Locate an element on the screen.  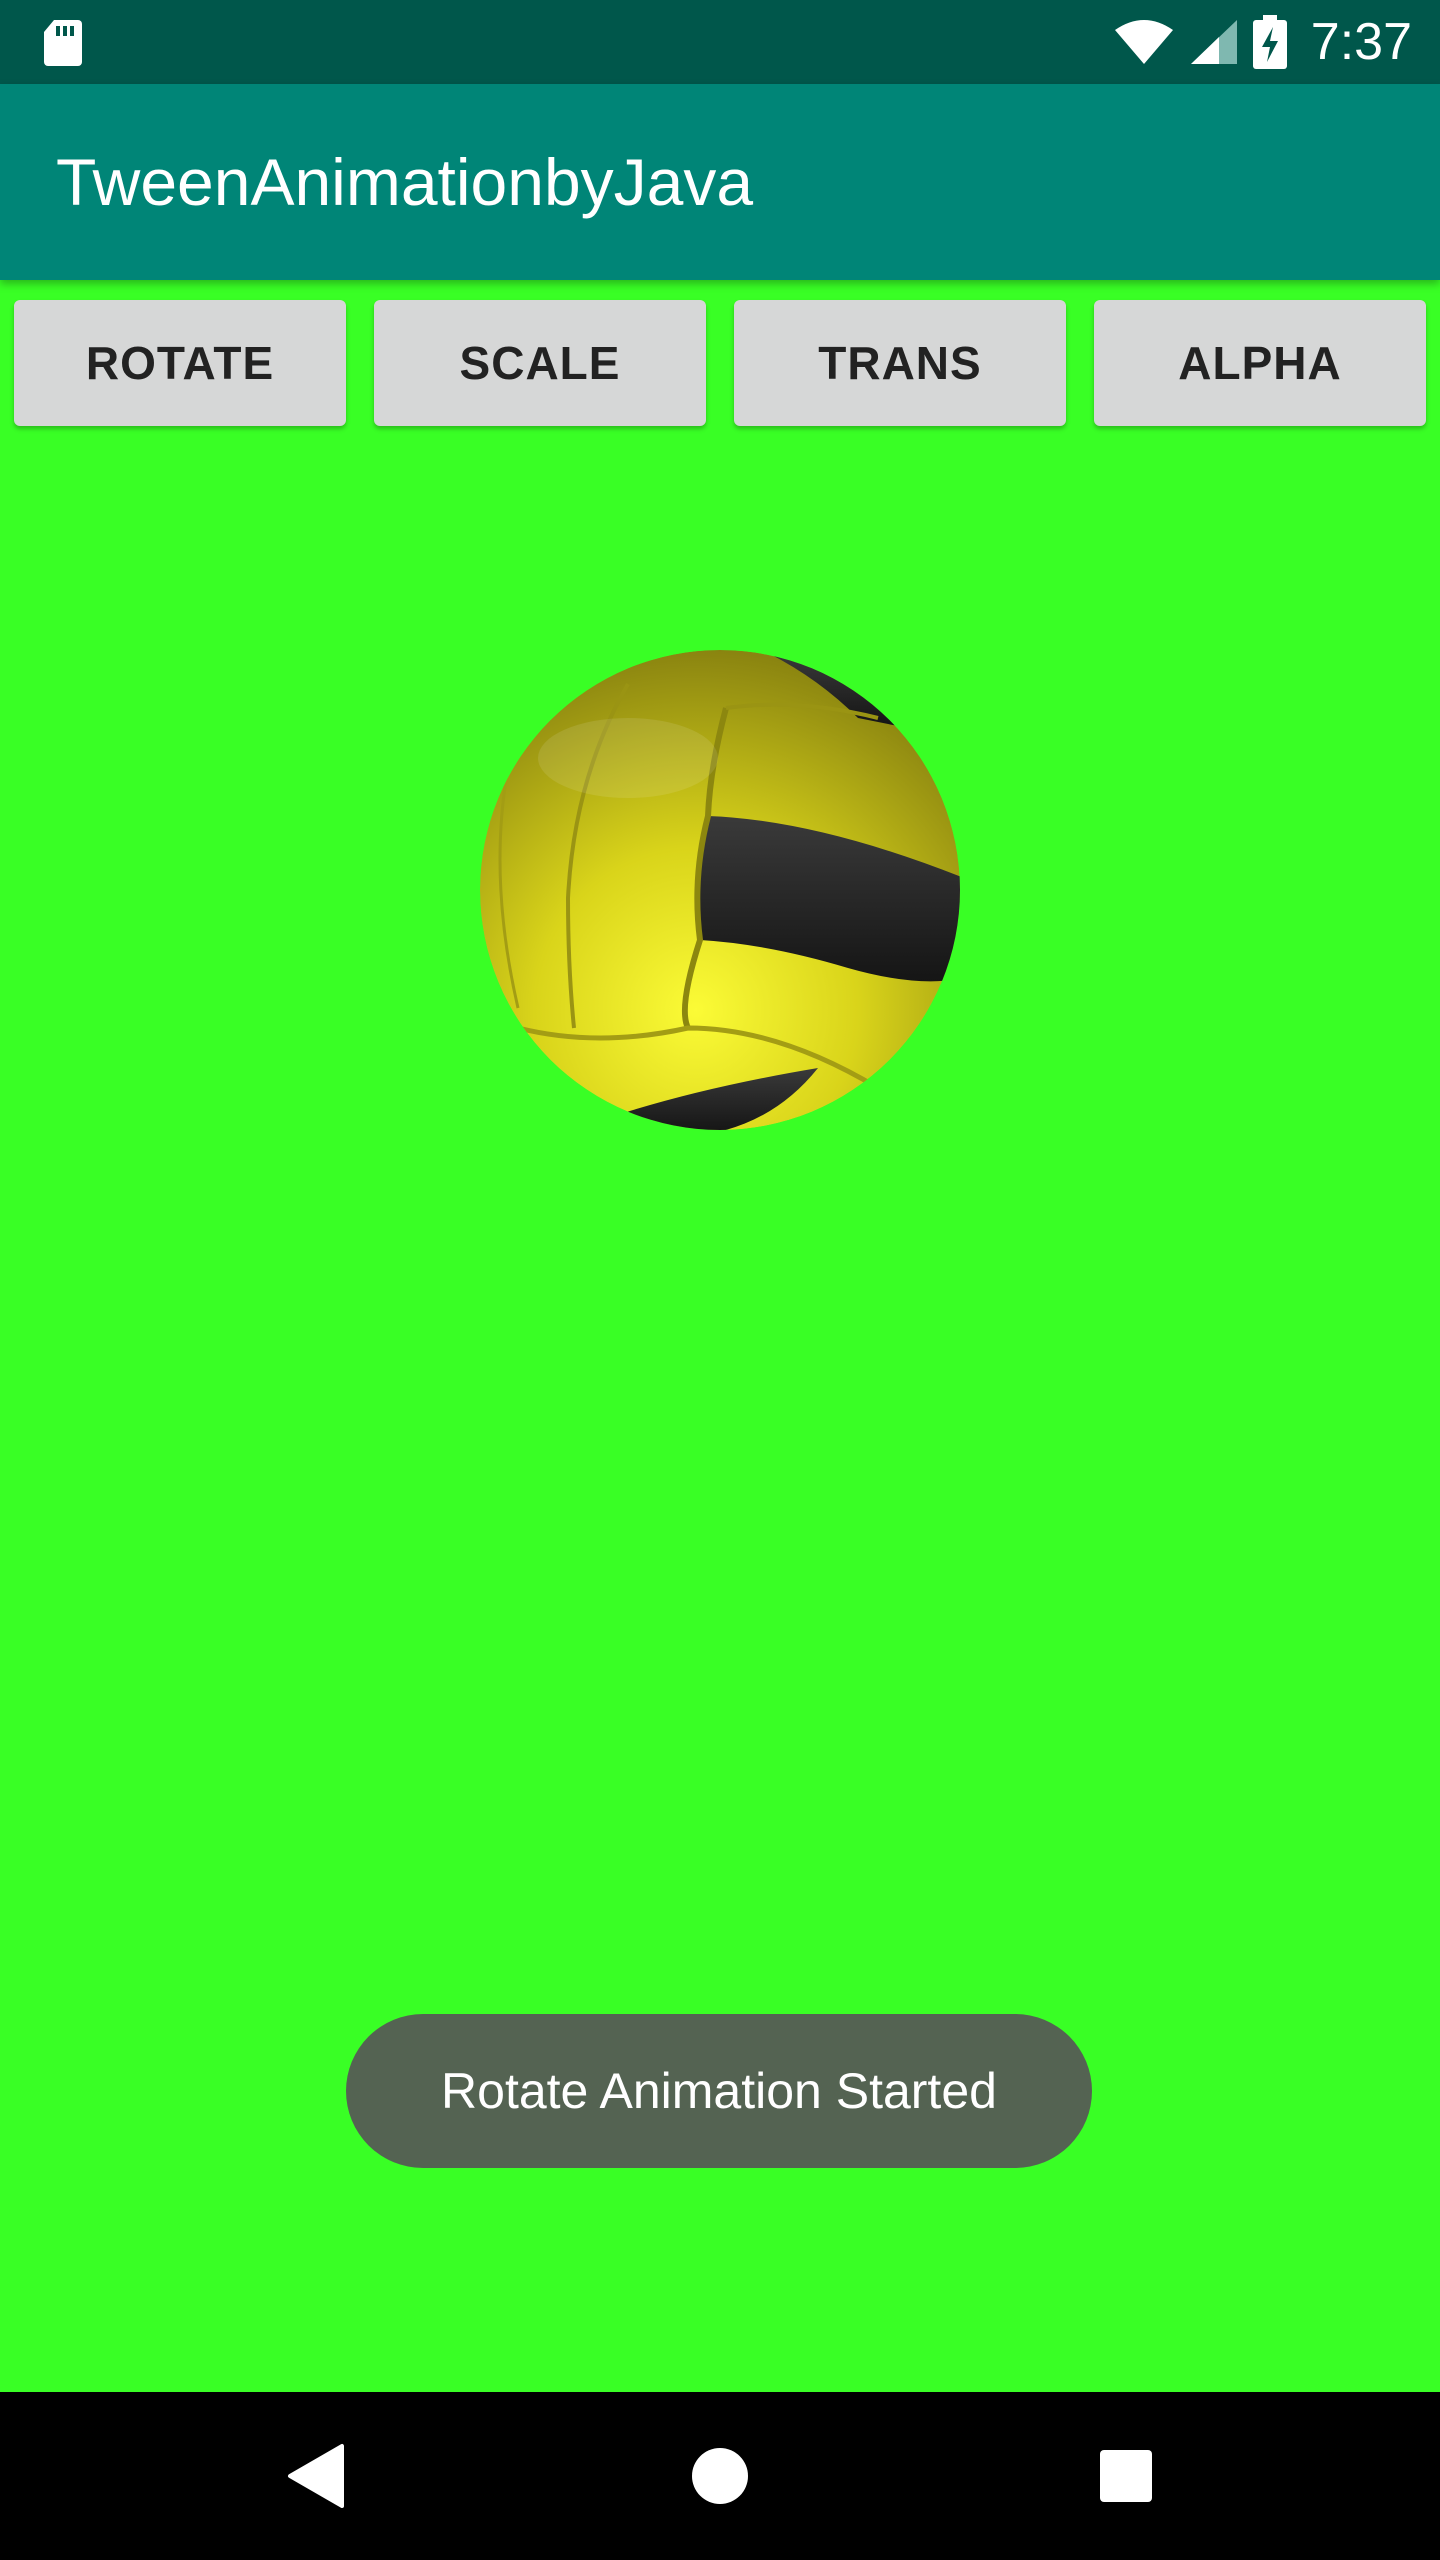
status-icons: 7:37 is located at coordinates (1262, 42).